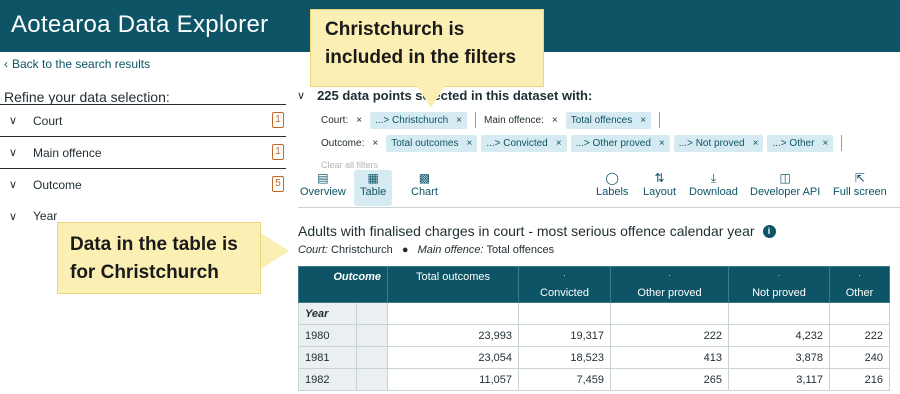 Image resolution: width=900 pixels, height=394 pixels. What do you see at coordinates (373, 188) in the screenshot?
I see `table-button: ▦ Table` at bounding box center [373, 188].